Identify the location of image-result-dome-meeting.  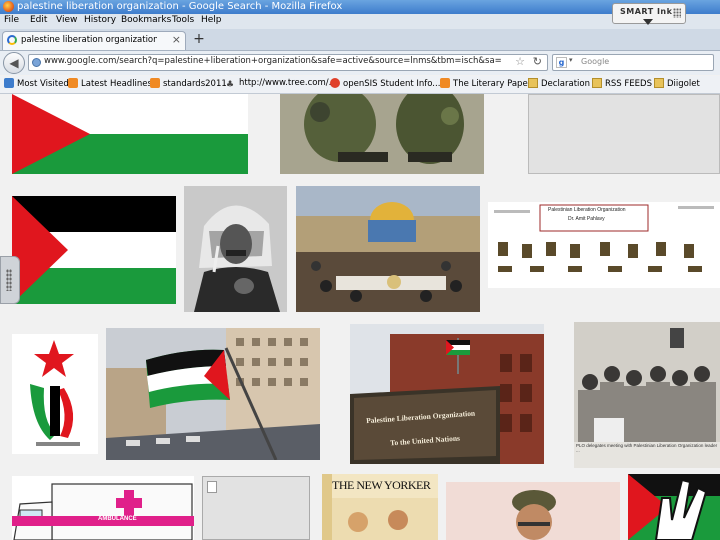
(388, 249).